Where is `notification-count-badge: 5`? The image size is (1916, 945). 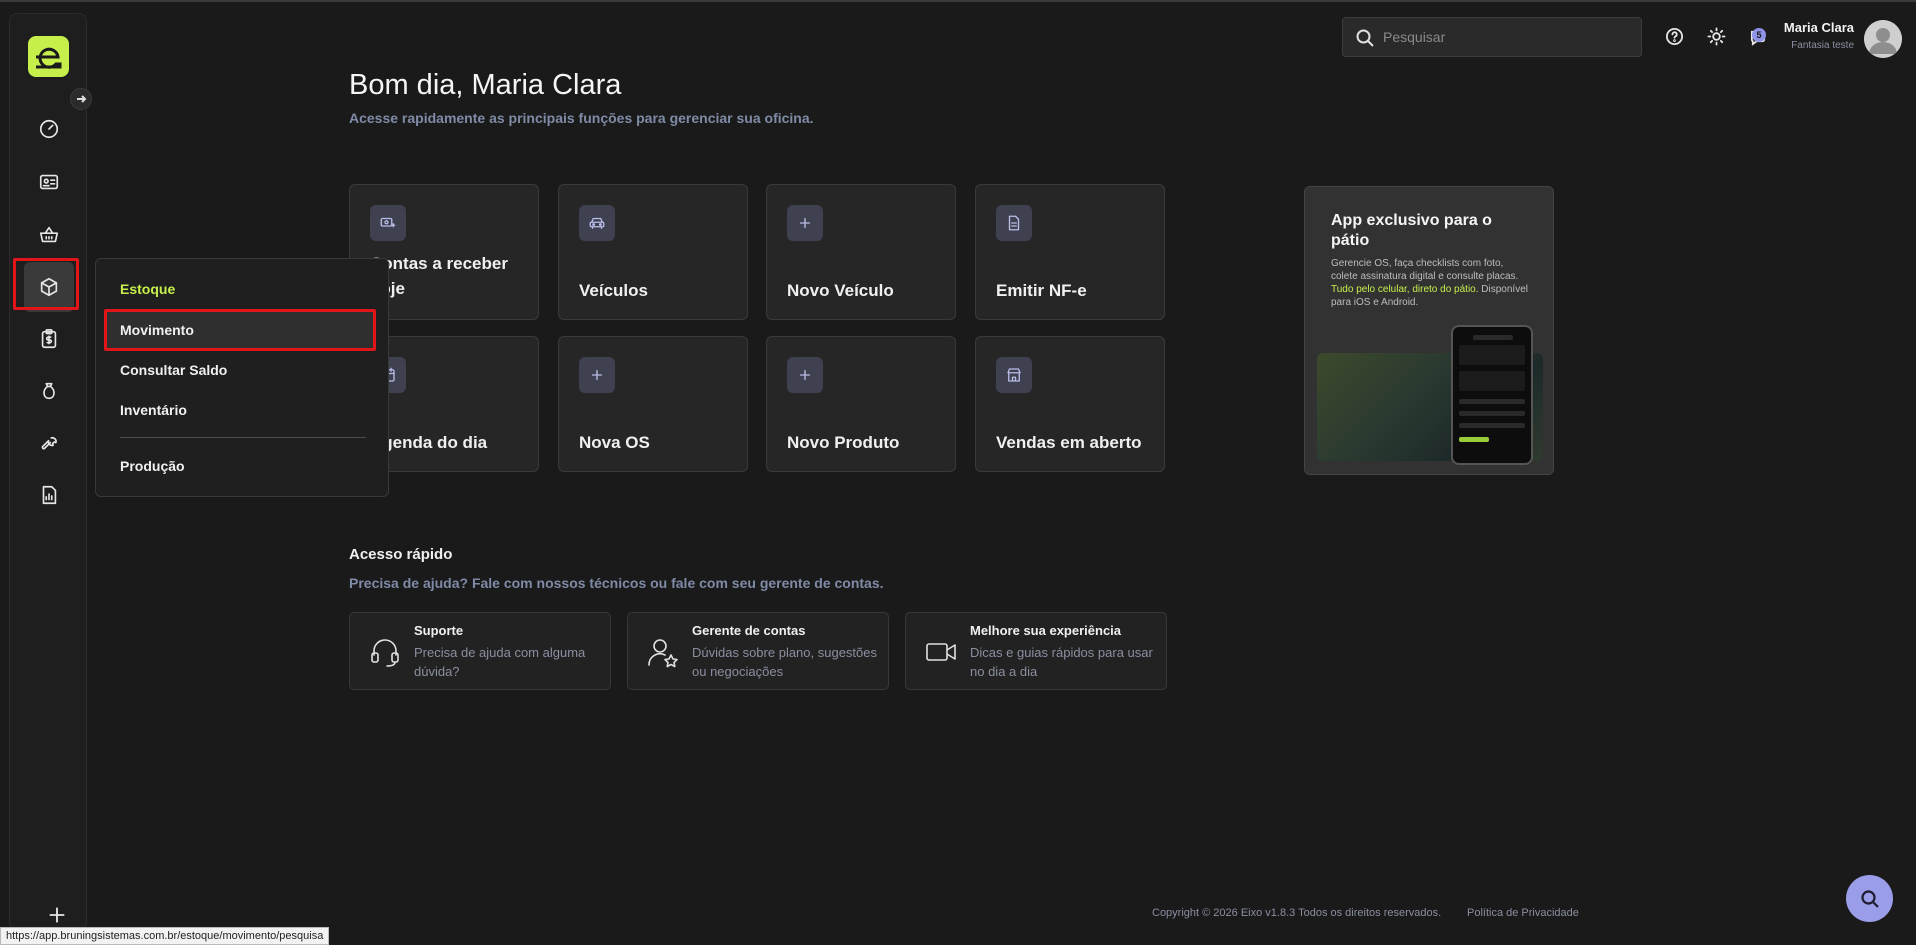 notification-count-badge: 5 is located at coordinates (1759, 35).